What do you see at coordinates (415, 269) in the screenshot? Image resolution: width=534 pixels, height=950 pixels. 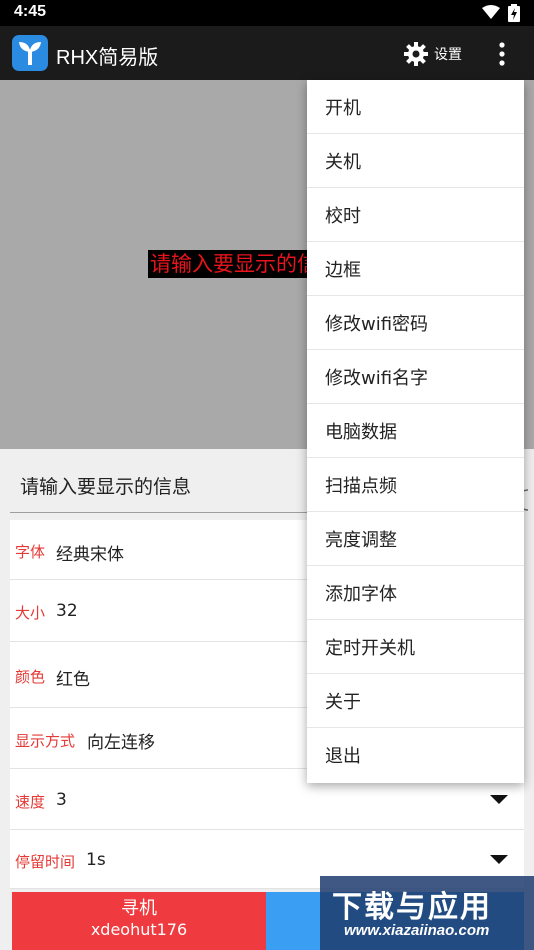 I see `menu-item-border: 边框` at bounding box center [415, 269].